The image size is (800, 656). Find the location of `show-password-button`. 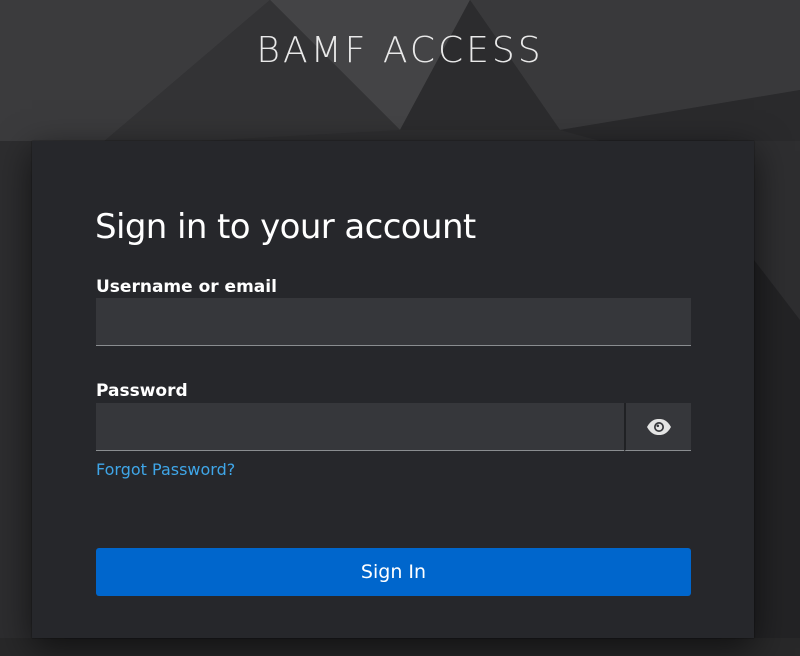

show-password-button is located at coordinates (657, 427).